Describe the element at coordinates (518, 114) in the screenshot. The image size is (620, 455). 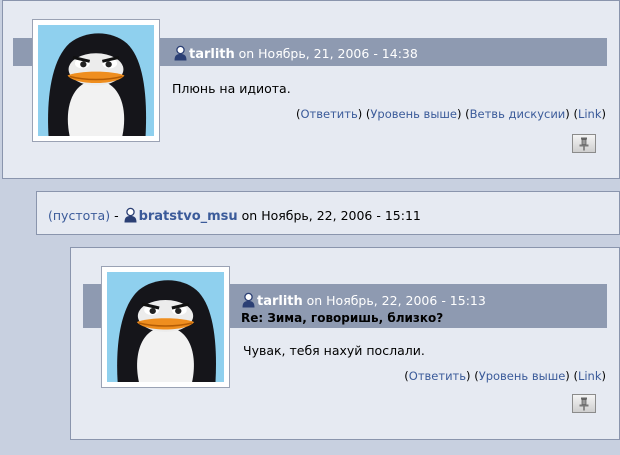
I see `thread-link: Ветвь дискусии` at that location.